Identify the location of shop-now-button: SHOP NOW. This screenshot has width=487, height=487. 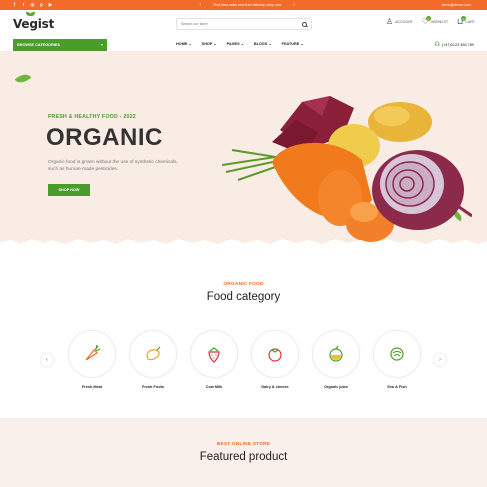
(69, 190).